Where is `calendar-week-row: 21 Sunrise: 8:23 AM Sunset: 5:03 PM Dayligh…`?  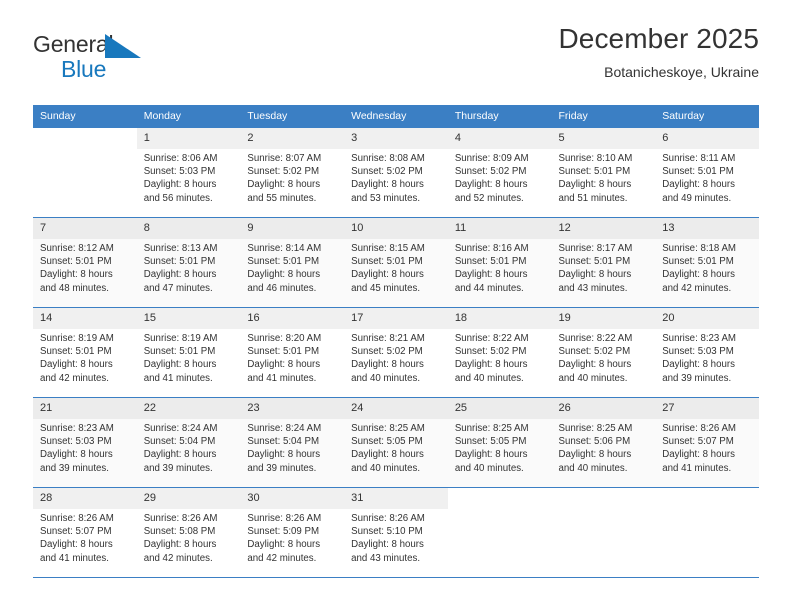 calendar-week-row: 21 Sunrise: 8:23 AM Sunset: 5:03 PM Dayligh… is located at coordinates (396, 442).